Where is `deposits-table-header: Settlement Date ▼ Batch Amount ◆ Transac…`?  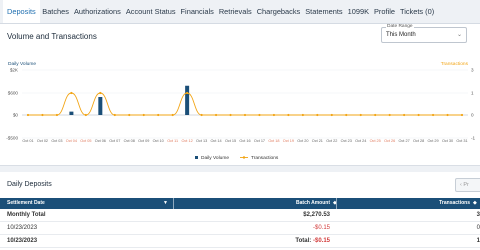 deposits-table-header: Settlement Date ▼ Batch Amount ◆ Transac… is located at coordinates (240, 203).